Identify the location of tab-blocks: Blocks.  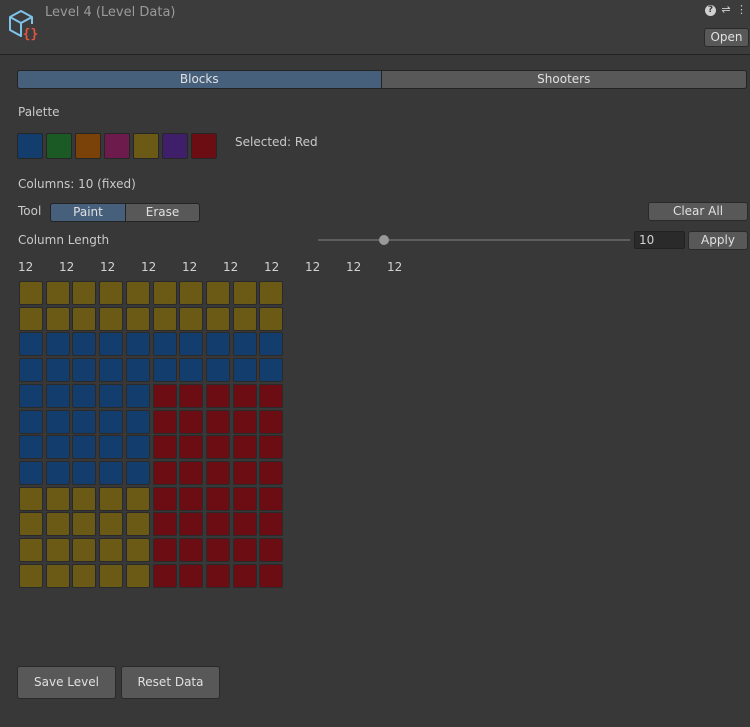
(199, 79).